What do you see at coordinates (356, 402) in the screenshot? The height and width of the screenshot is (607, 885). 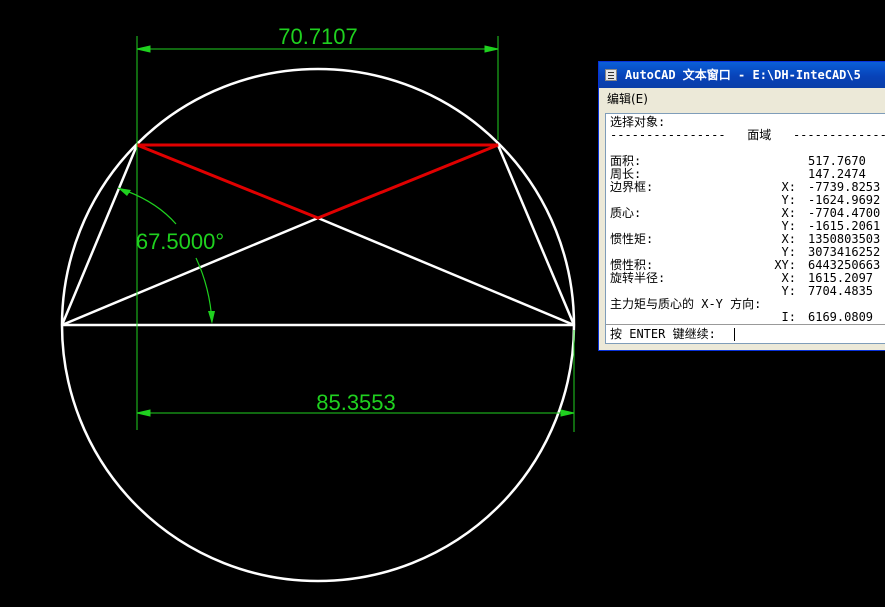 I see `bottom-dimension-text: 85.3553` at bounding box center [356, 402].